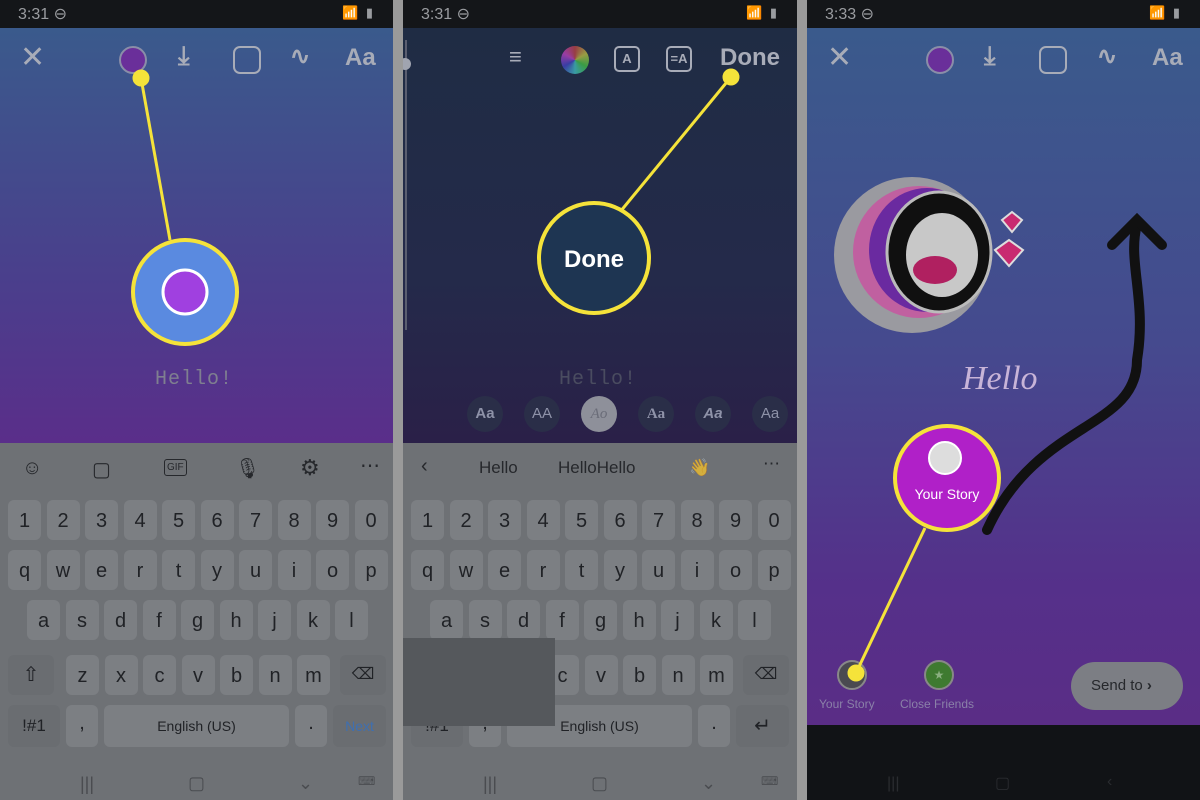 The height and width of the screenshot is (800, 1200). I want to click on key-t: t, so click(581, 570).